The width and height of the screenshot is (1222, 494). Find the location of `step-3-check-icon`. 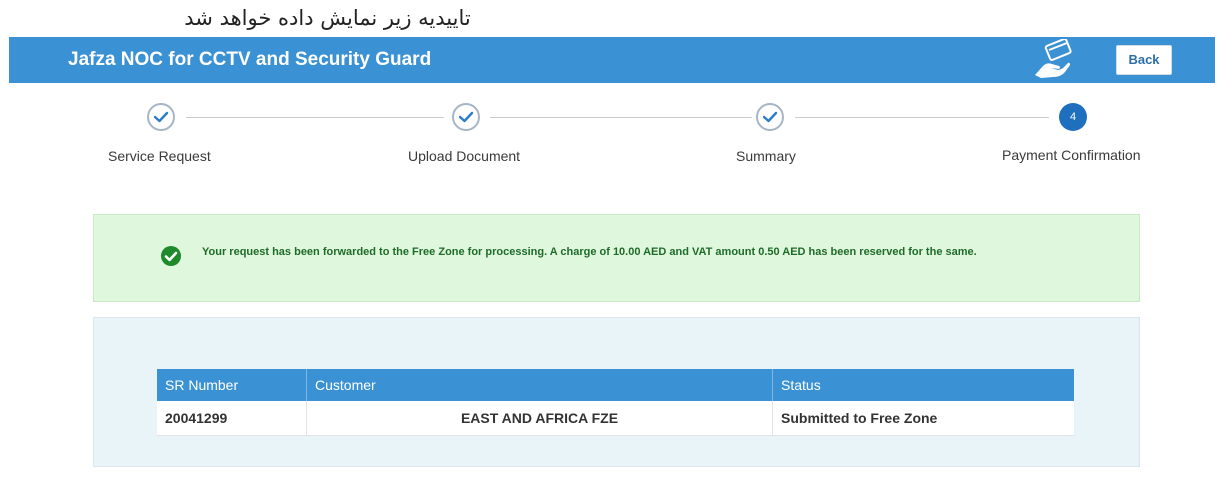

step-3-check-icon is located at coordinates (770, 117).